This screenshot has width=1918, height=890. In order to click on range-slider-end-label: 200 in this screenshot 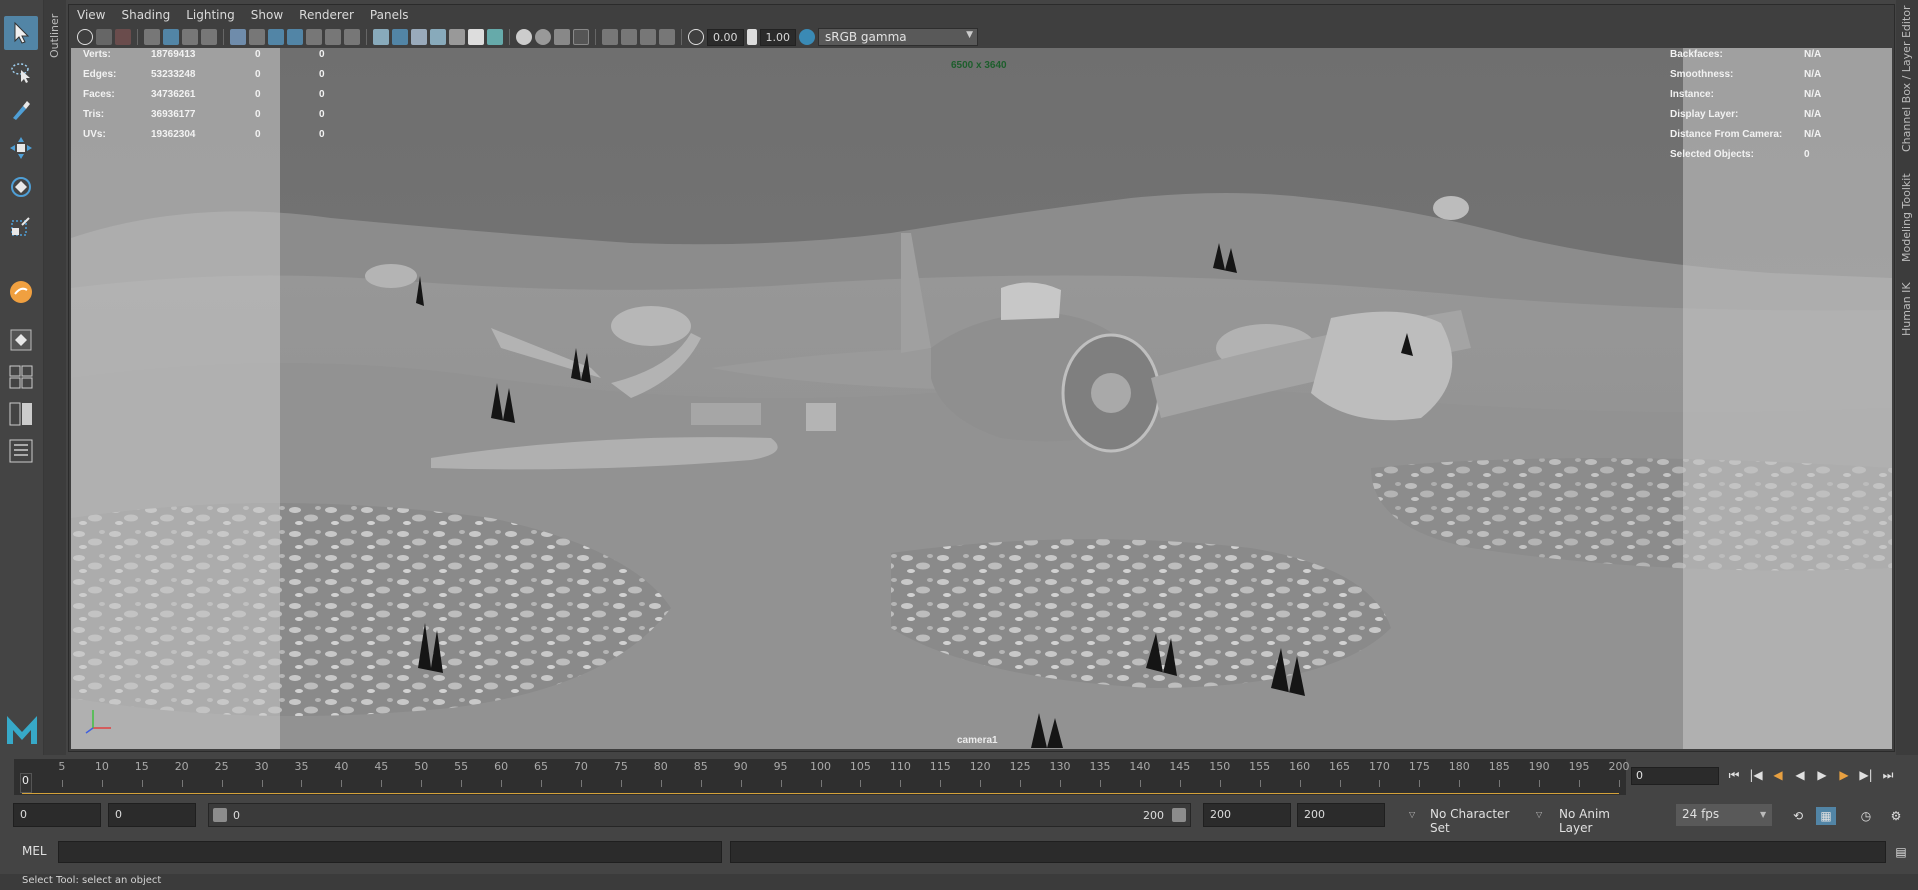, I will do `click(1153, 815)`.